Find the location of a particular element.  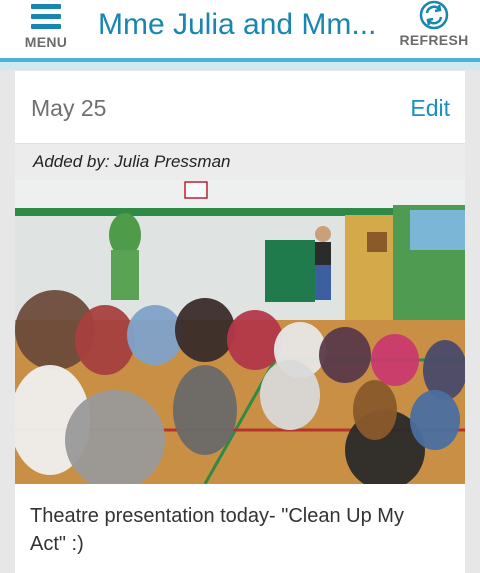

menu-label: MENU is located at coordinates (46, 42).